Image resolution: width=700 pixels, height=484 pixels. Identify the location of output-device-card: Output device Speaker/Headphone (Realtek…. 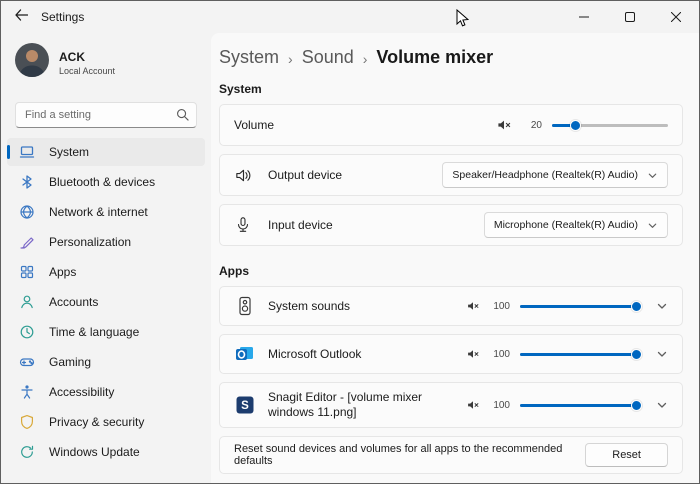
(451, 175).